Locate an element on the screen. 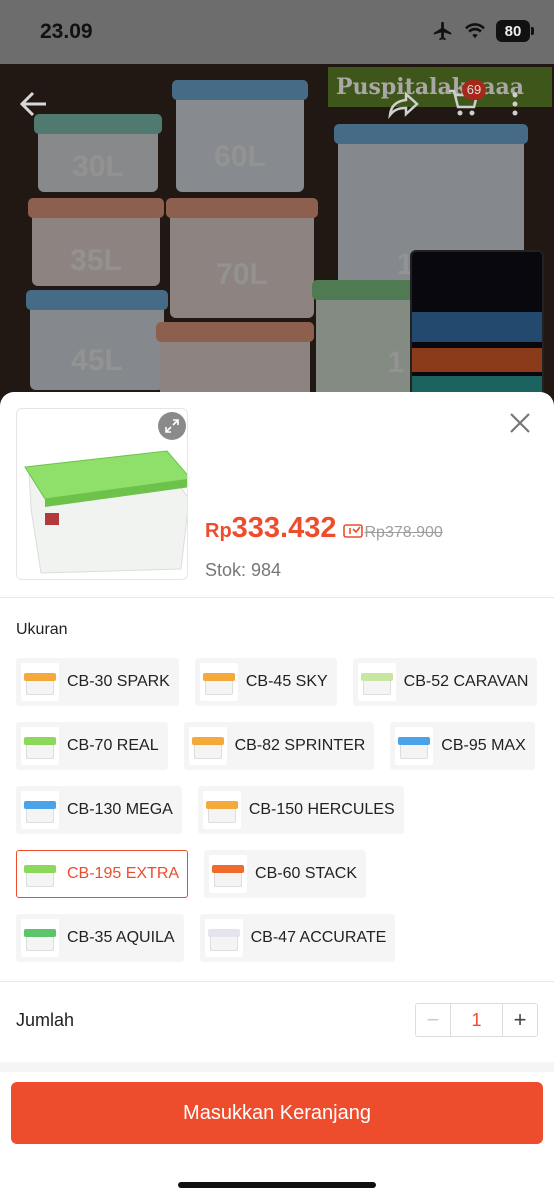 Image resolution: width=554 pixels, height=1200 pixels. variant-option: CB-47 ACCURATE is located at coordinates (297, 938).